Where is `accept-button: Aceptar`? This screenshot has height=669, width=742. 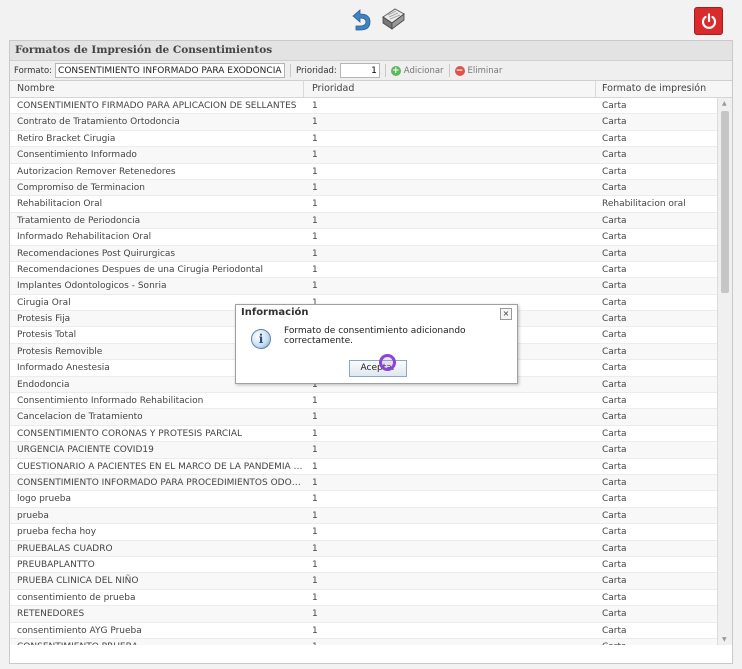 accept-button: Aceptar is located at coordinates (378, 368).